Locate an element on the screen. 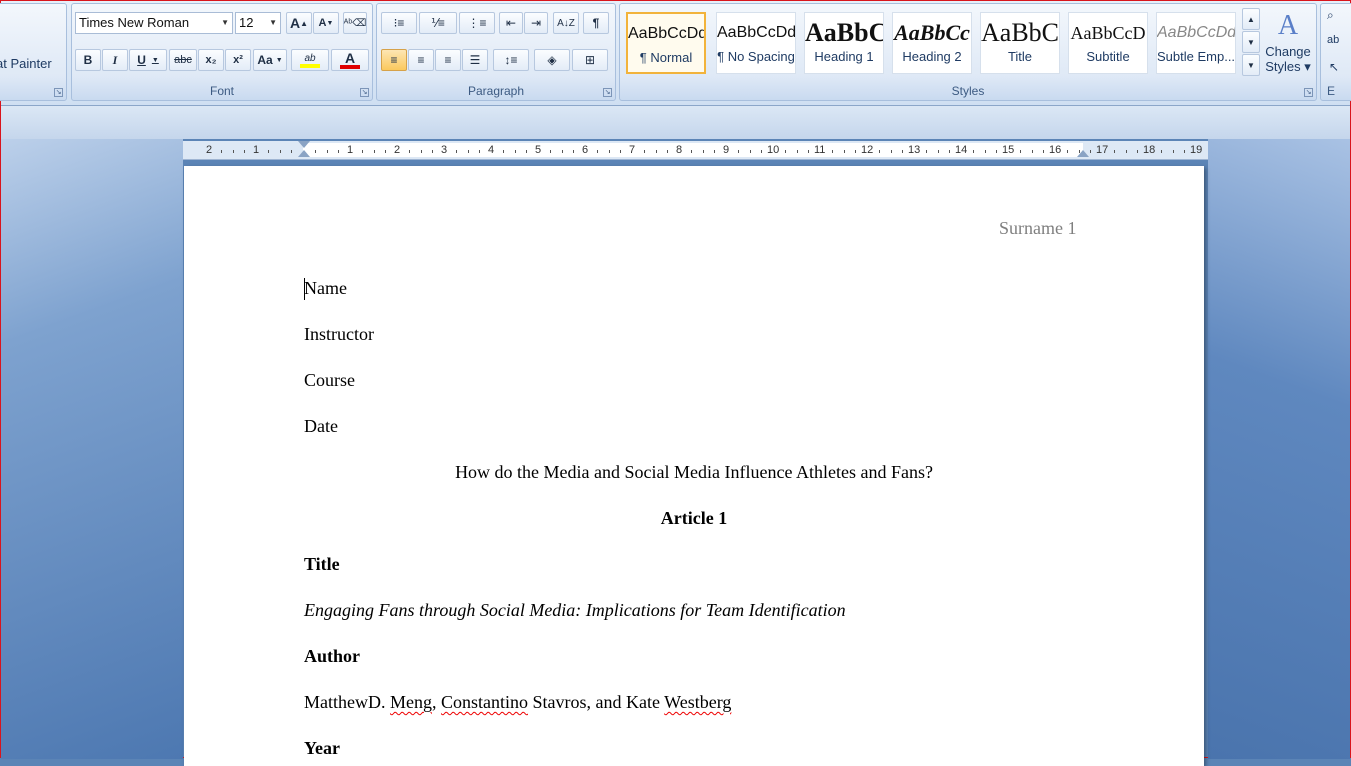 The width and height of the screenshot is (1351, 766). author-text: , is located at coordinates (436, 702).